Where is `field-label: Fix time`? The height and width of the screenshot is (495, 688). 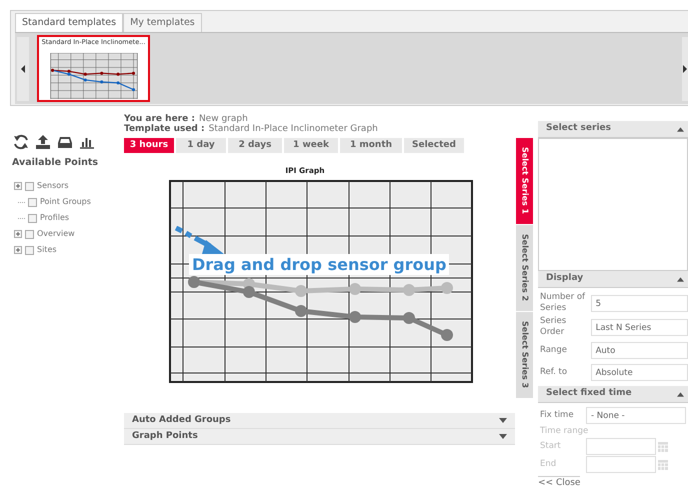 field-label: Fix time is located at coordinates (557, 415).